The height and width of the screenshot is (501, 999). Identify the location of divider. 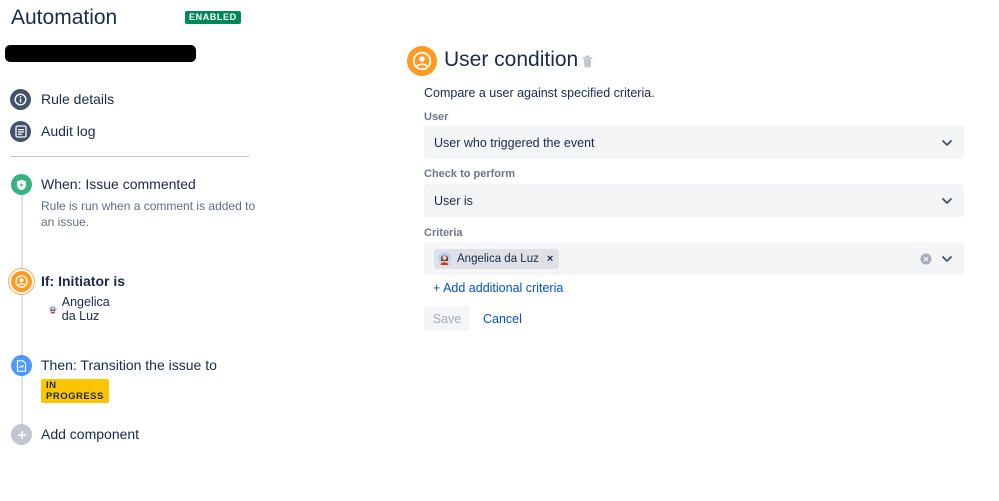
(129, 156).